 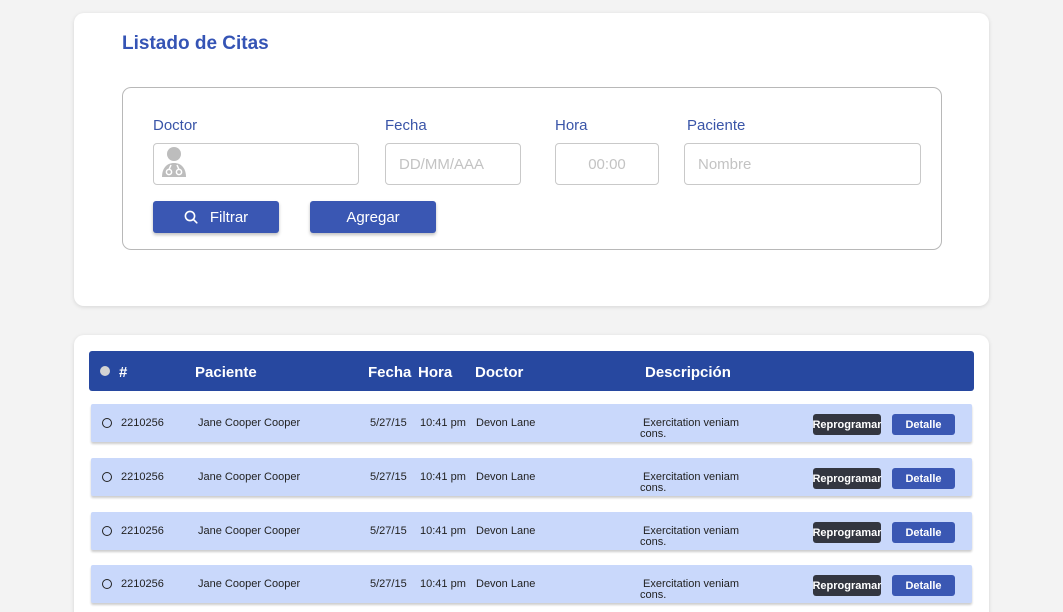 I want to click on doctor-select, so click(x=256, y=164).